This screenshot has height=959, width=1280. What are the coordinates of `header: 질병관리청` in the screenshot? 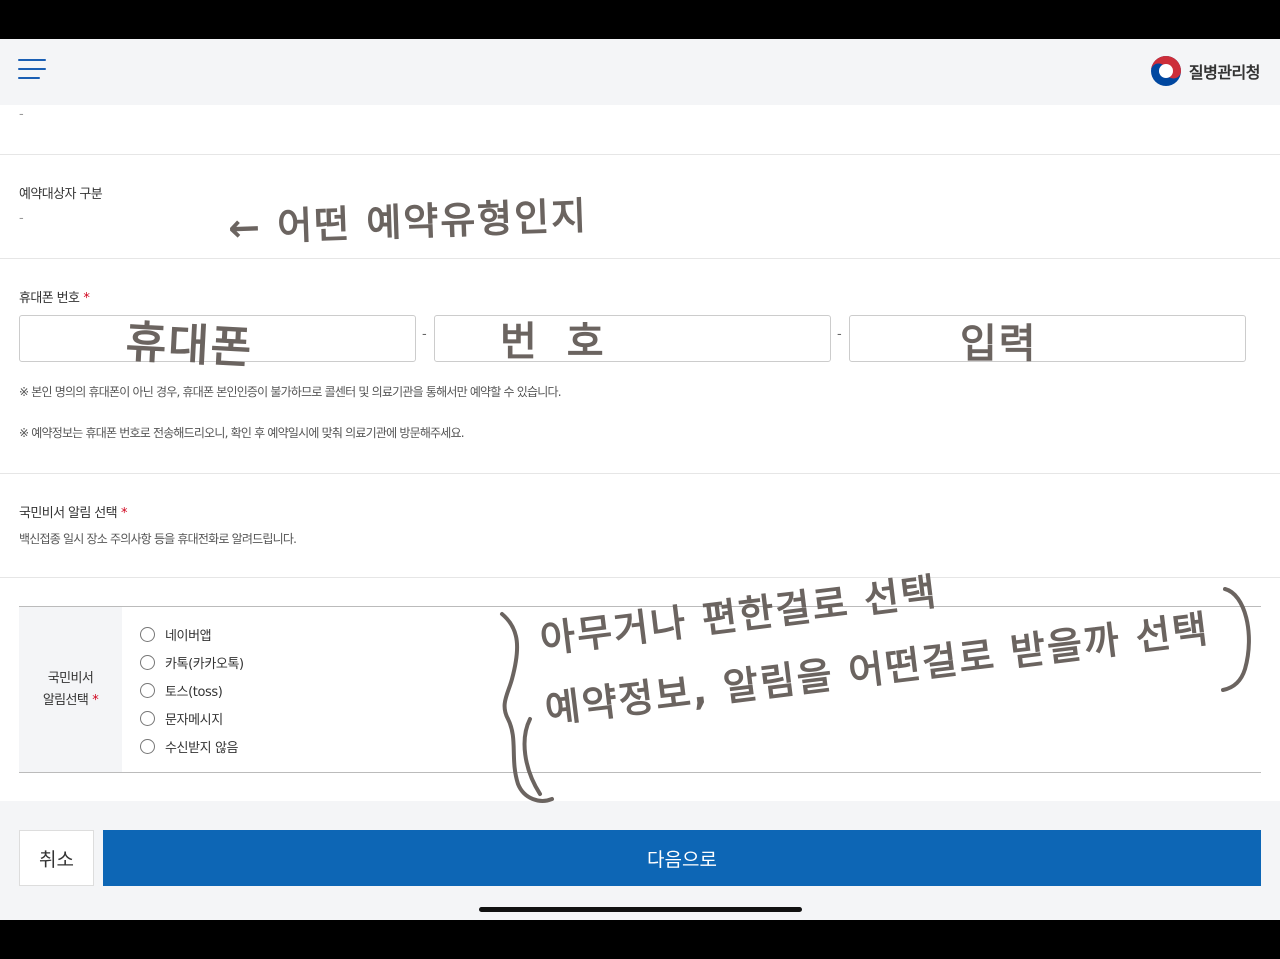 It's located at (640, 72).